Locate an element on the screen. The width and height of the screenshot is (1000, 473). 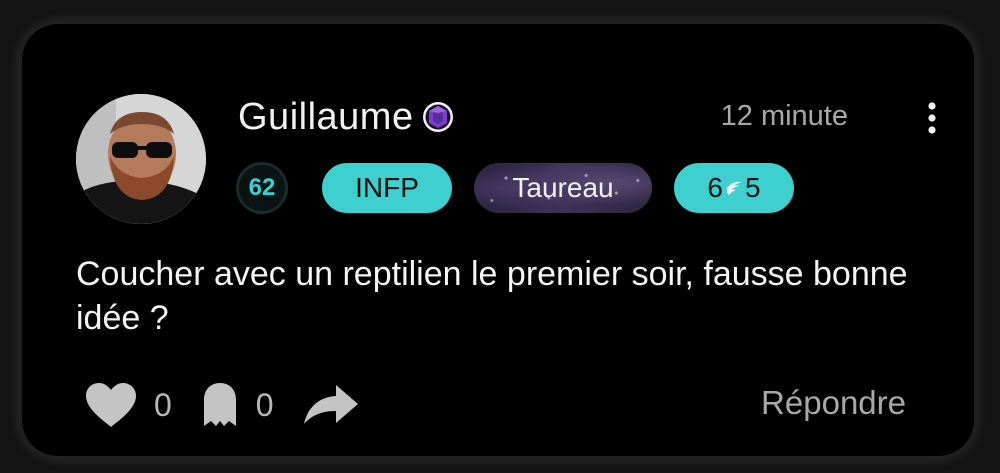
more-options-icon is located at coordinates (932, 118).